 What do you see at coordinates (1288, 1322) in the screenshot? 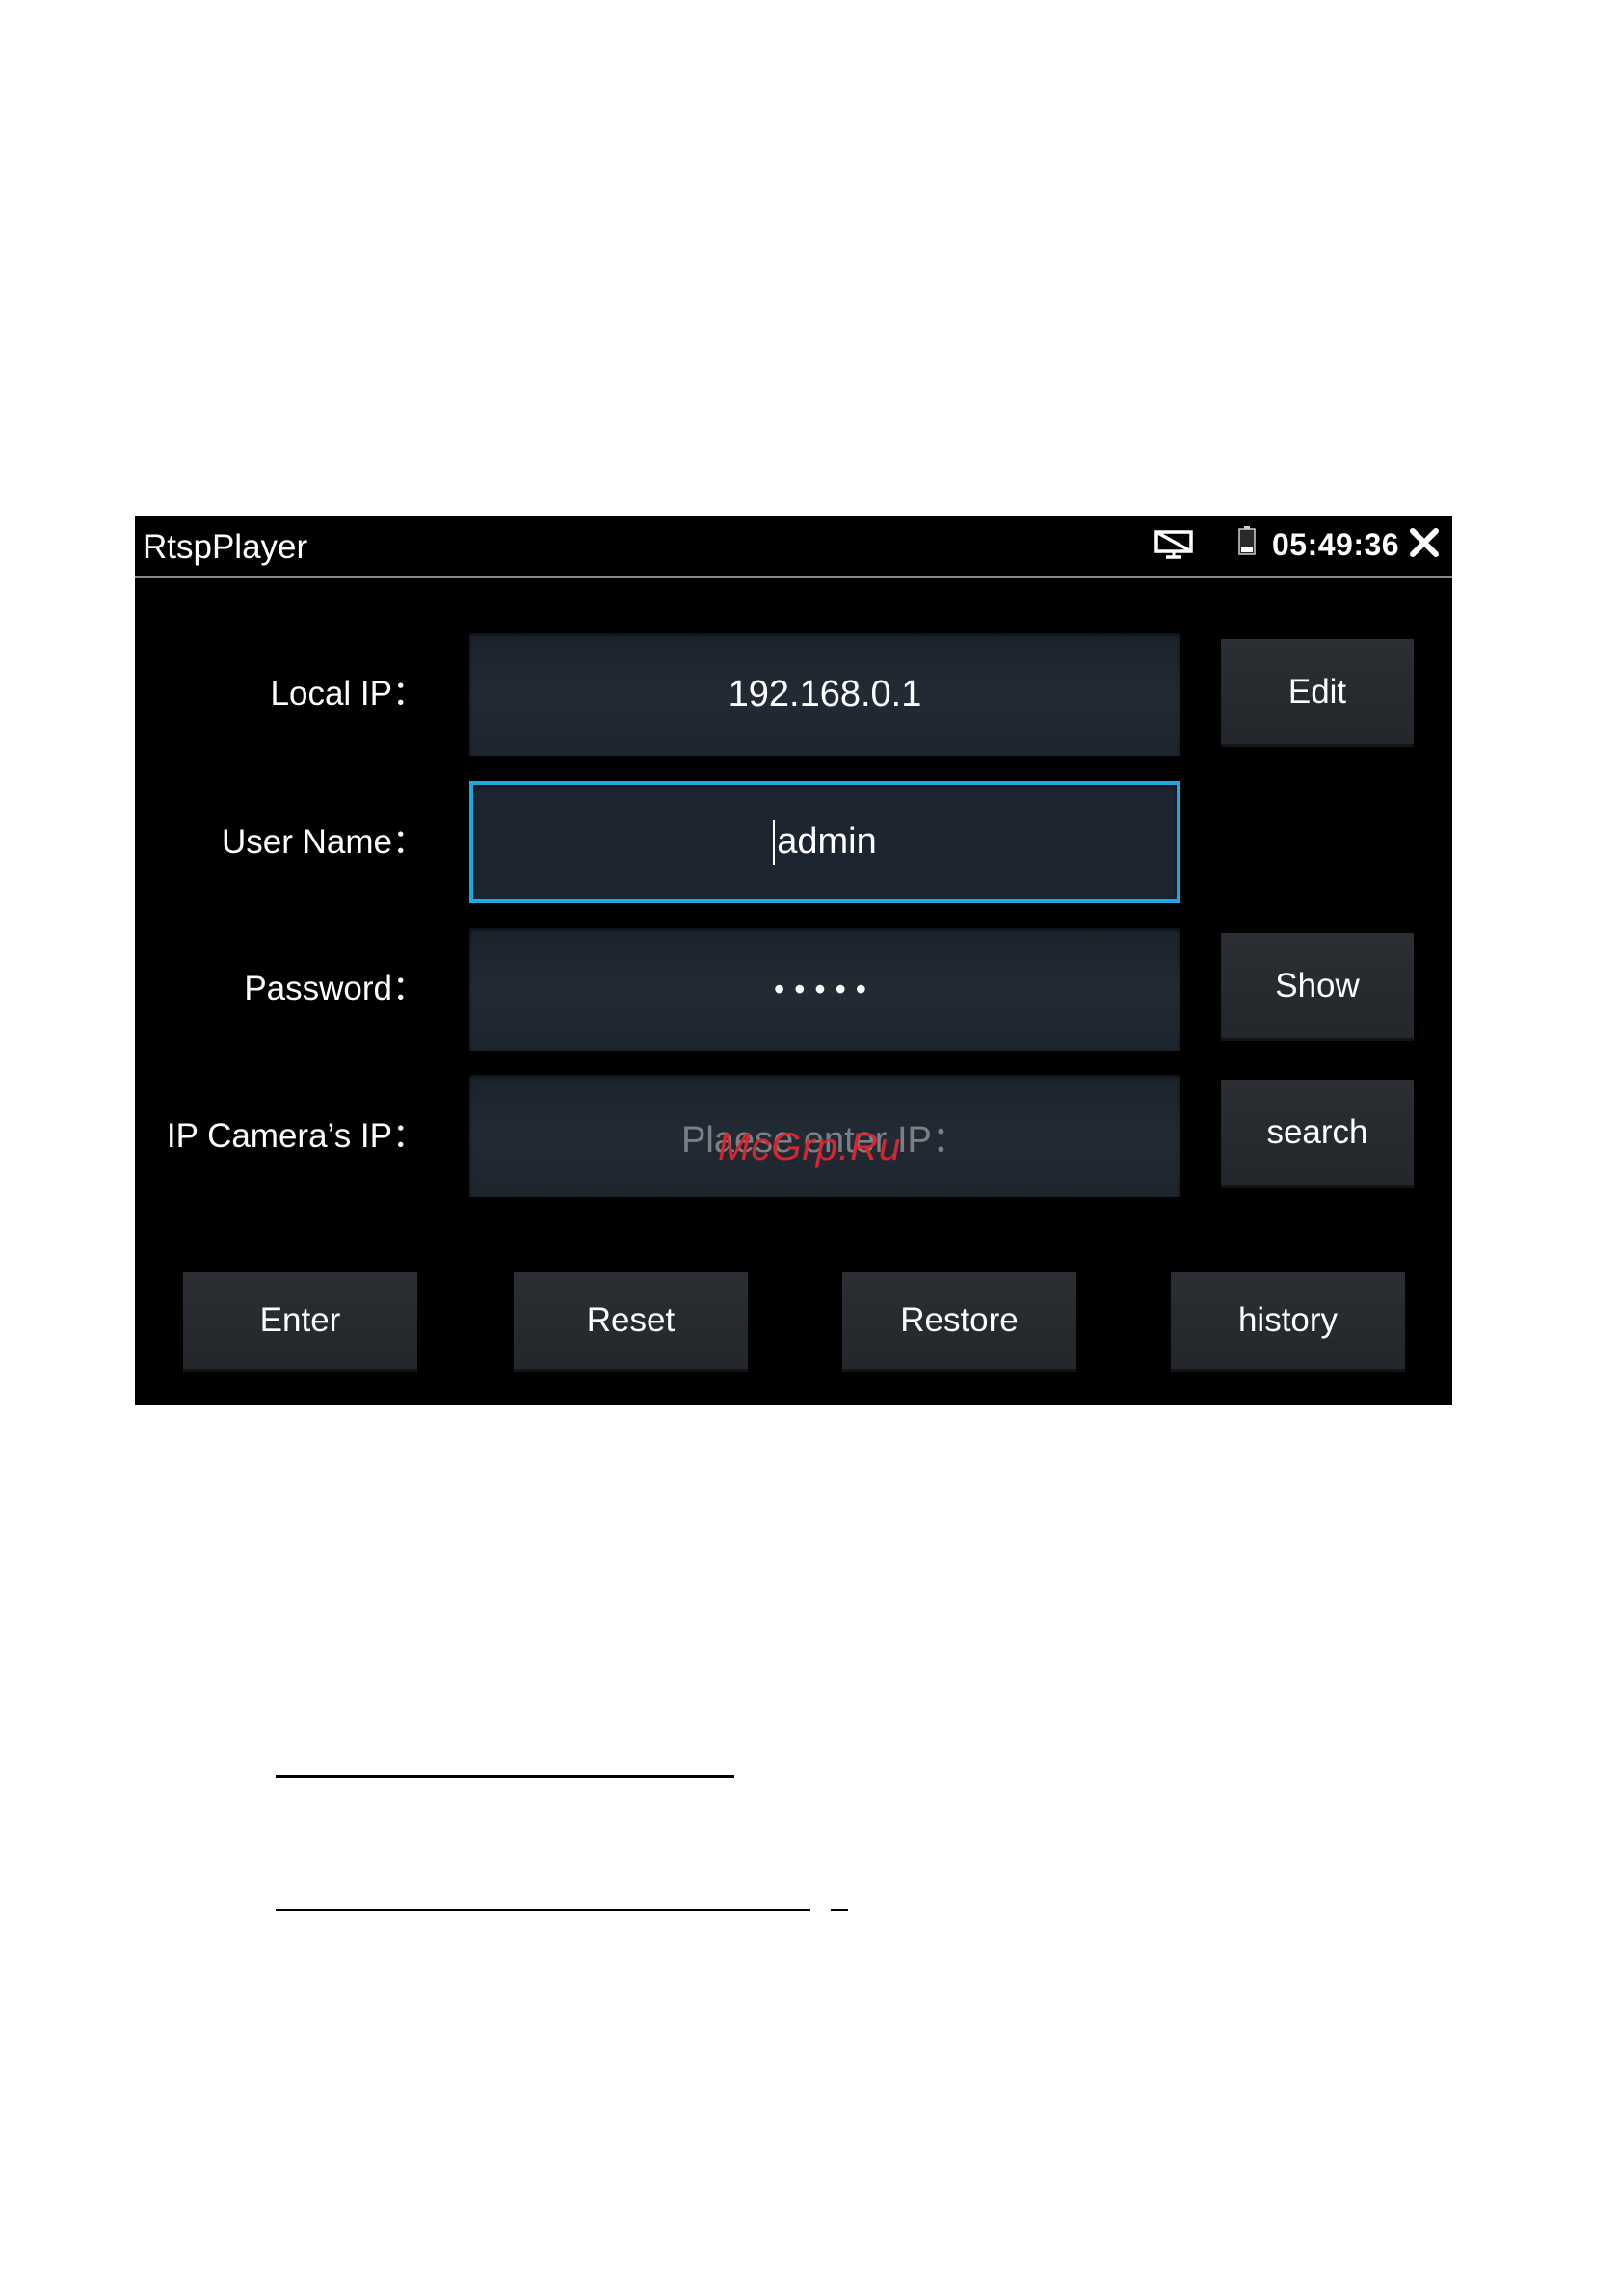
I see `history-button: history` at bounding box center [1288, 1322].